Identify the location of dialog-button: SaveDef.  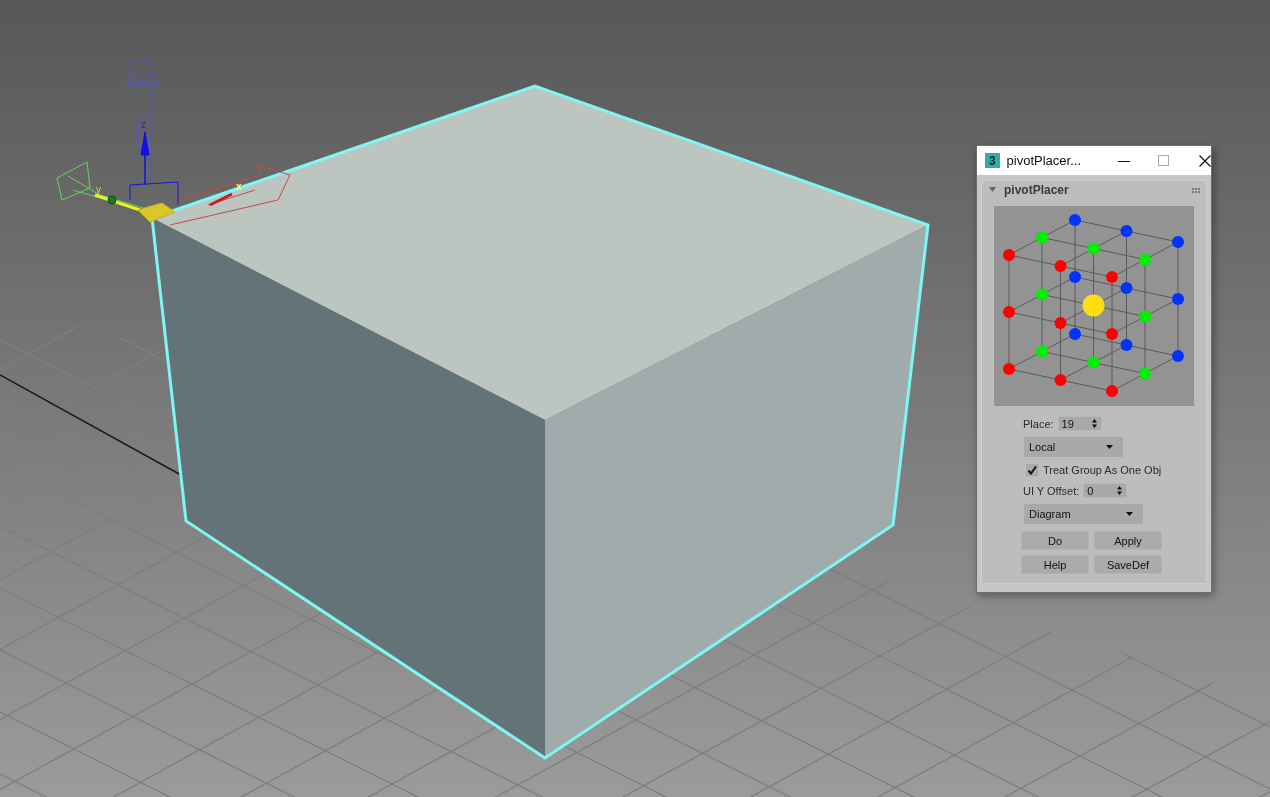
(1128, 564).